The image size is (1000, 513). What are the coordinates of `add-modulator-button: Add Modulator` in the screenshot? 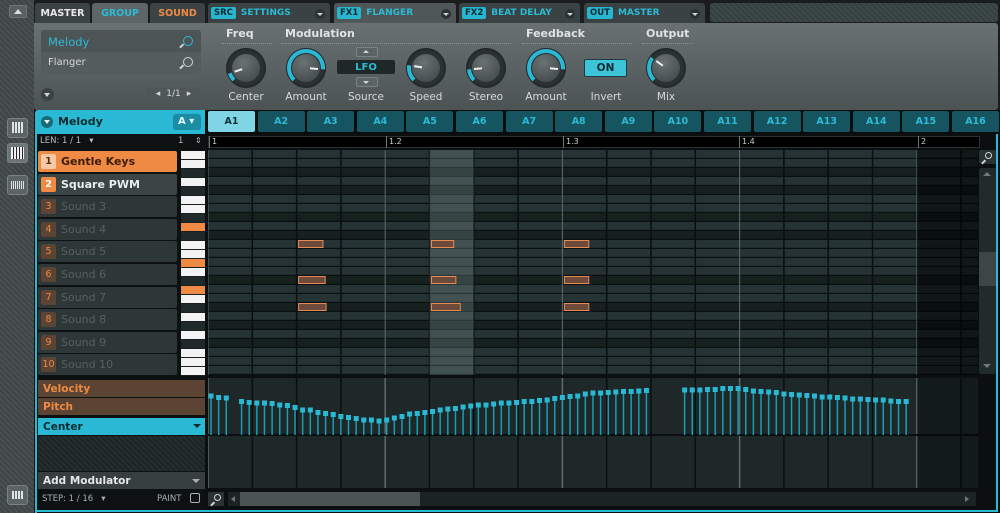 It's located at (121, 480).